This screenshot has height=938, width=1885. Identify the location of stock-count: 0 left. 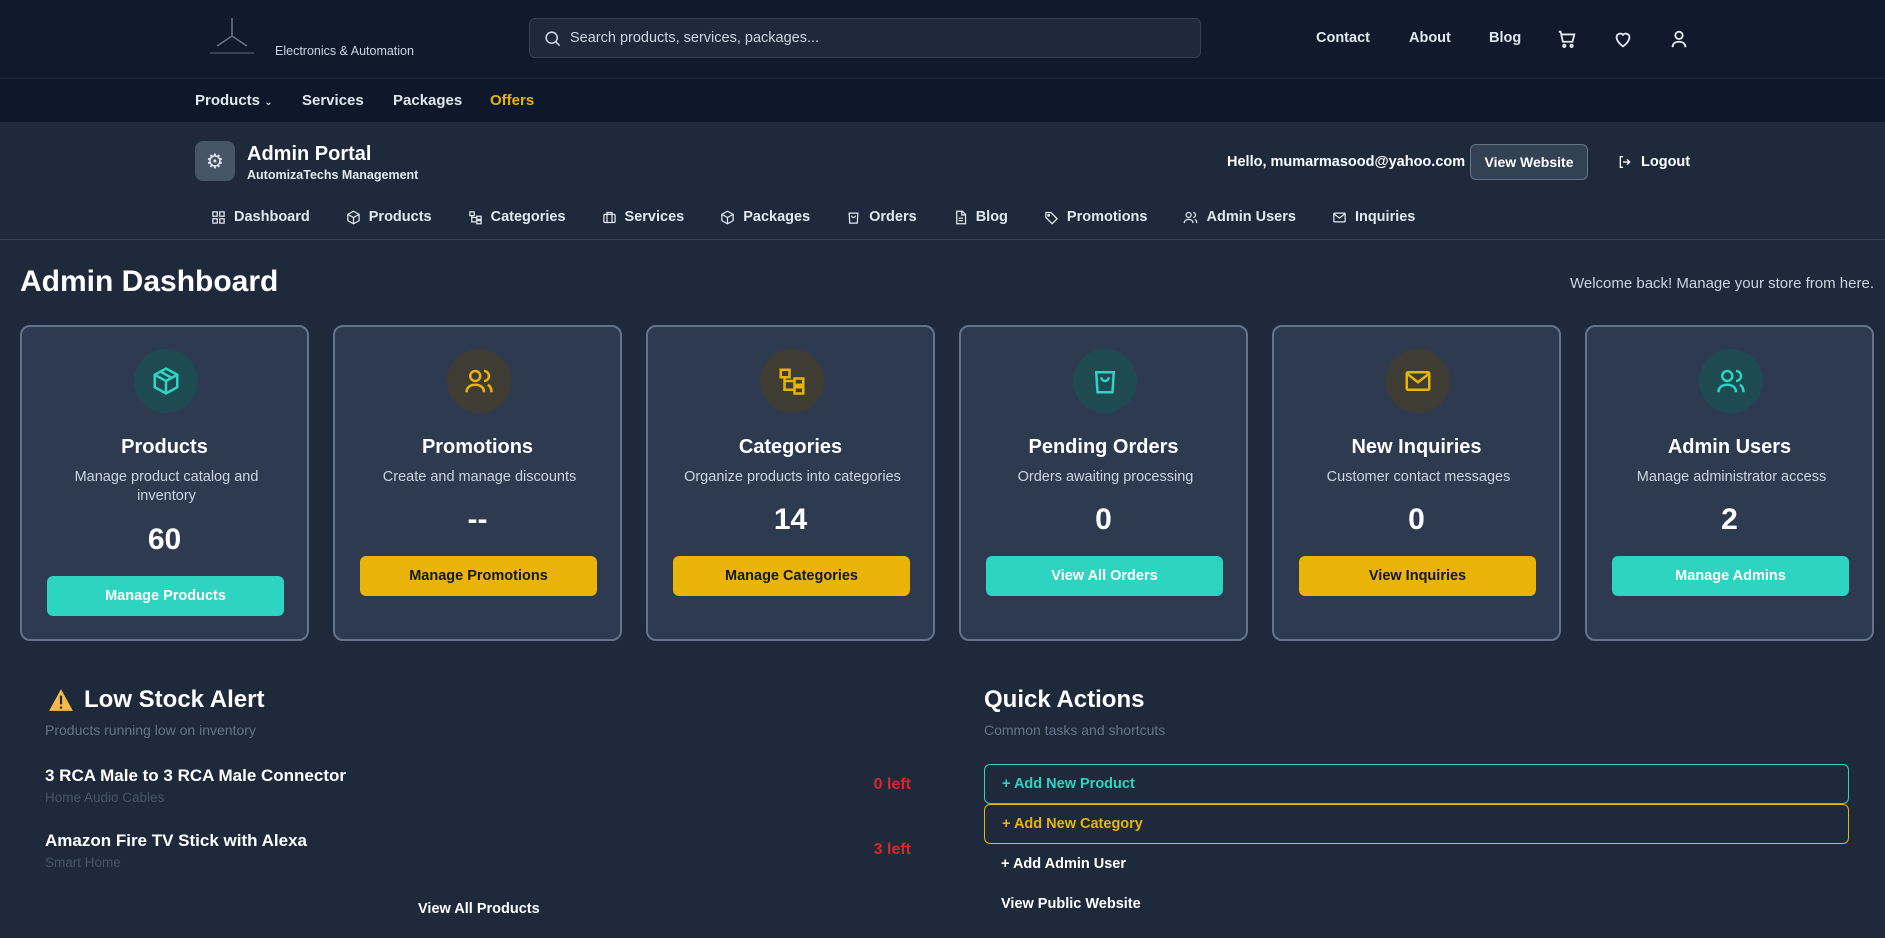
(892, 784).